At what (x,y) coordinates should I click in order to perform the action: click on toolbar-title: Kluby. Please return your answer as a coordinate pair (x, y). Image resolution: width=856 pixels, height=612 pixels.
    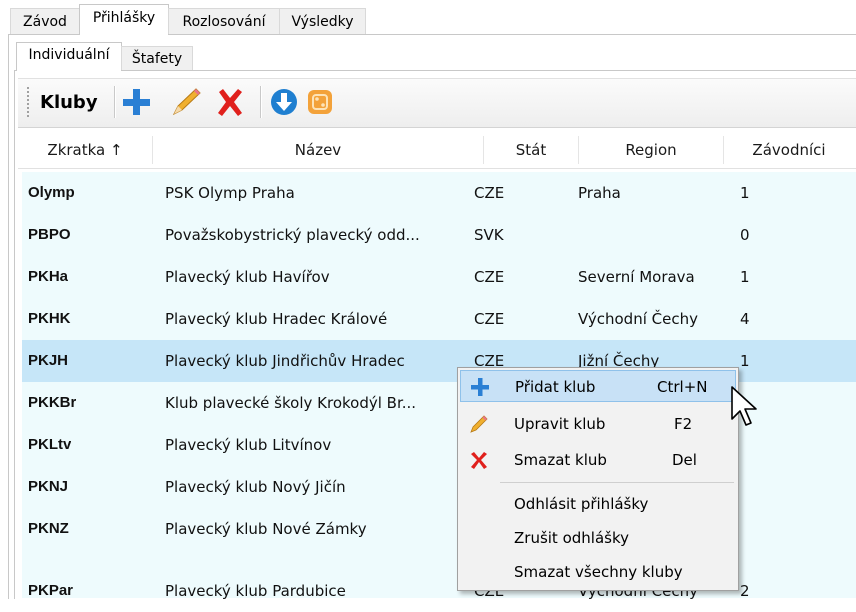
    Looking at the image, I should click on (69, 102).